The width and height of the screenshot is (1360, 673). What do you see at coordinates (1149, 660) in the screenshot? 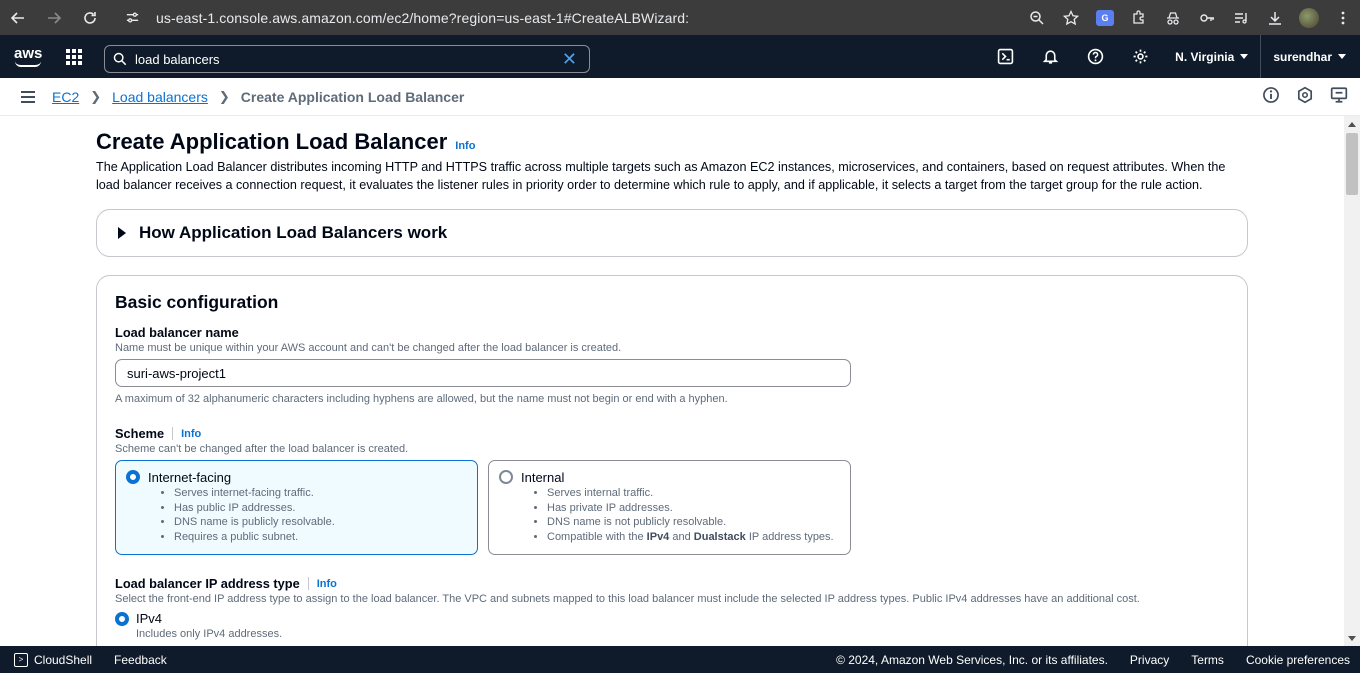
I see `privacy-link: Privacy` at bounding box center [1149, 660].